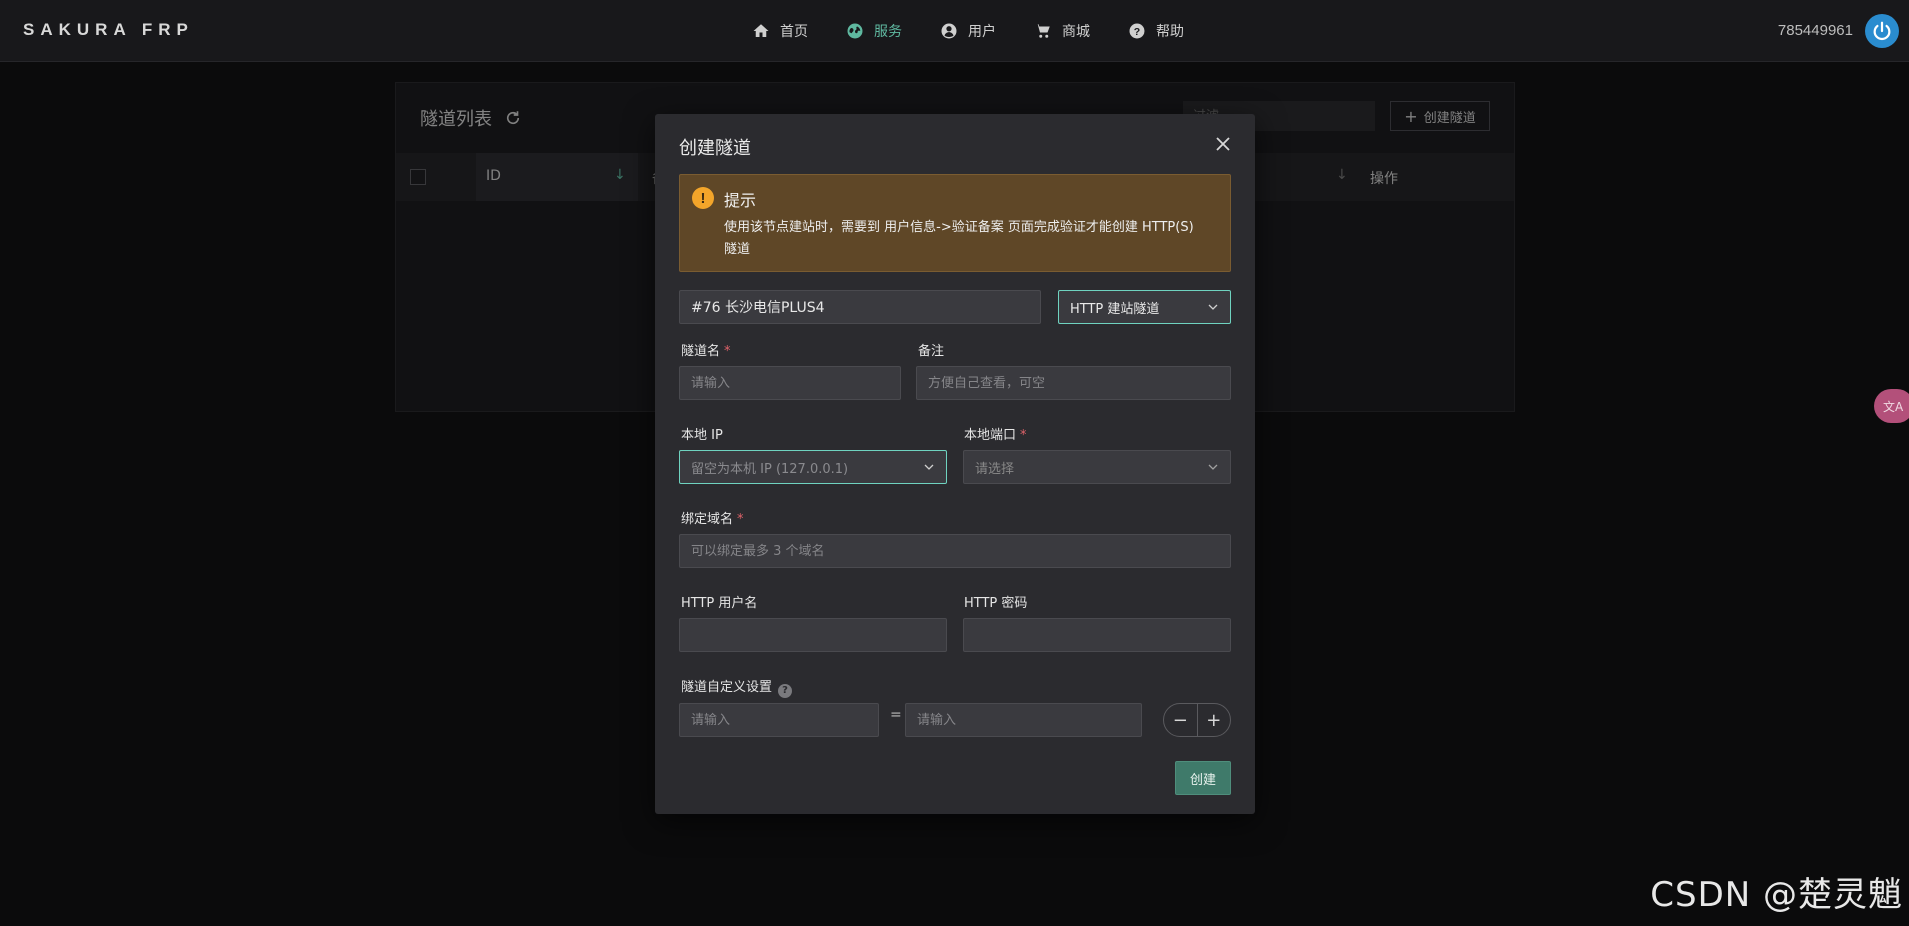 Image resolution: width=1909 pixels, height=926 pixels. What do you see at coordinates (779, 720) in the screenshot?
I see `custom-key-input` at bounding box center [779, 720].